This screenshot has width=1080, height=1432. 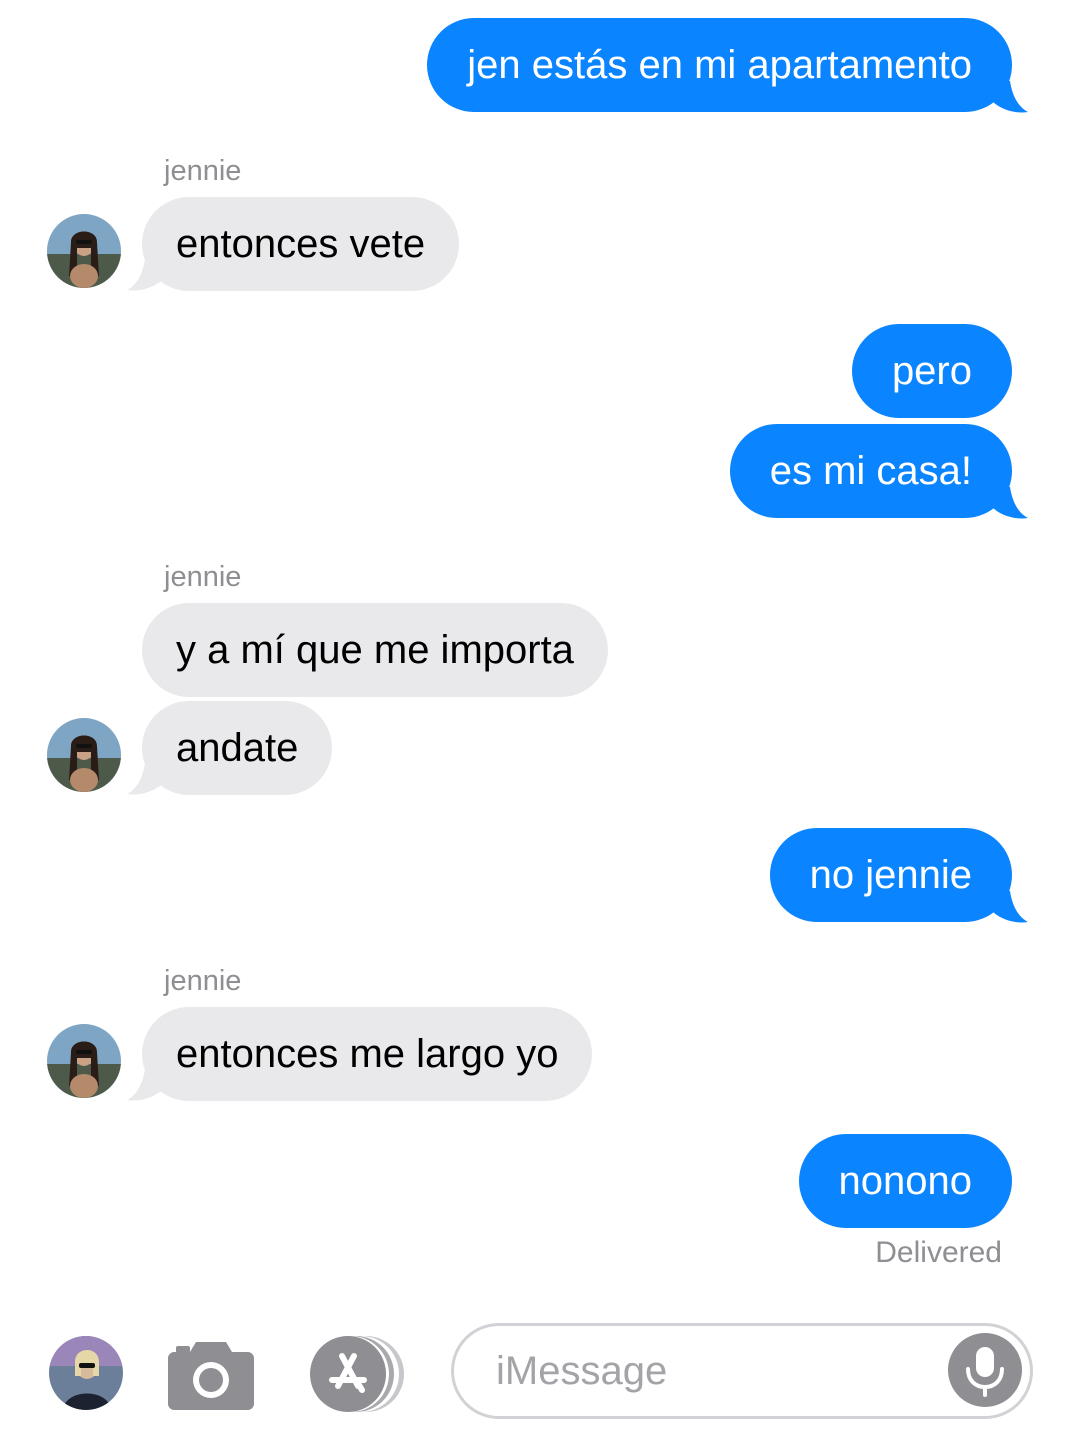 I want to click on incoming-message-bubble: andate, so click(x=237, y=748).